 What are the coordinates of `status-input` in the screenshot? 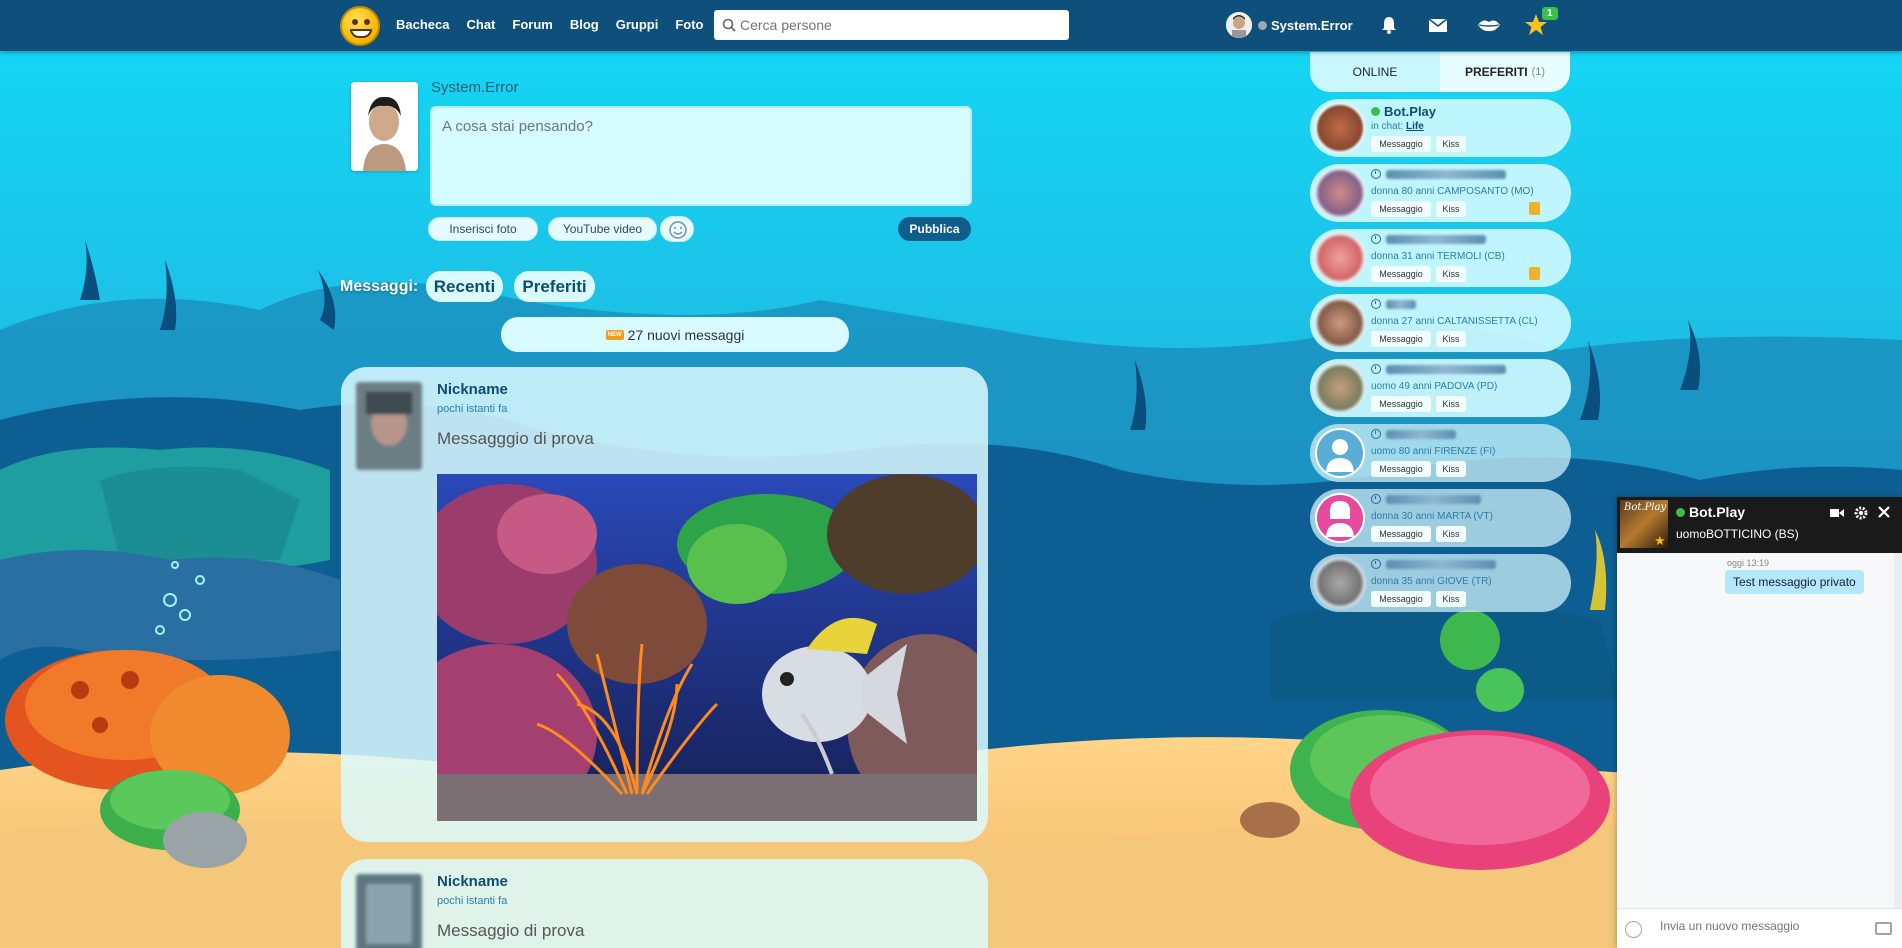 It's located at (701, 156).